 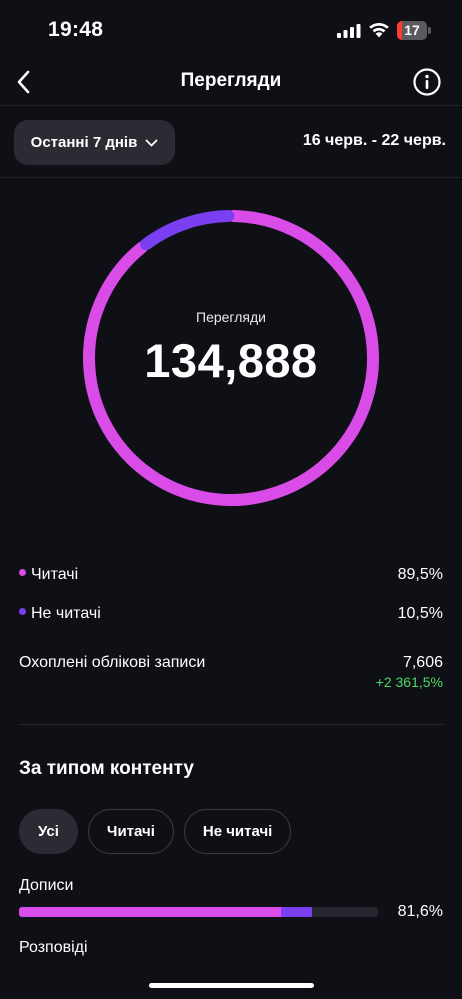 I want to click on content-type-tabs: Усі Читачі Не читачі, so click(x=155, y=831).